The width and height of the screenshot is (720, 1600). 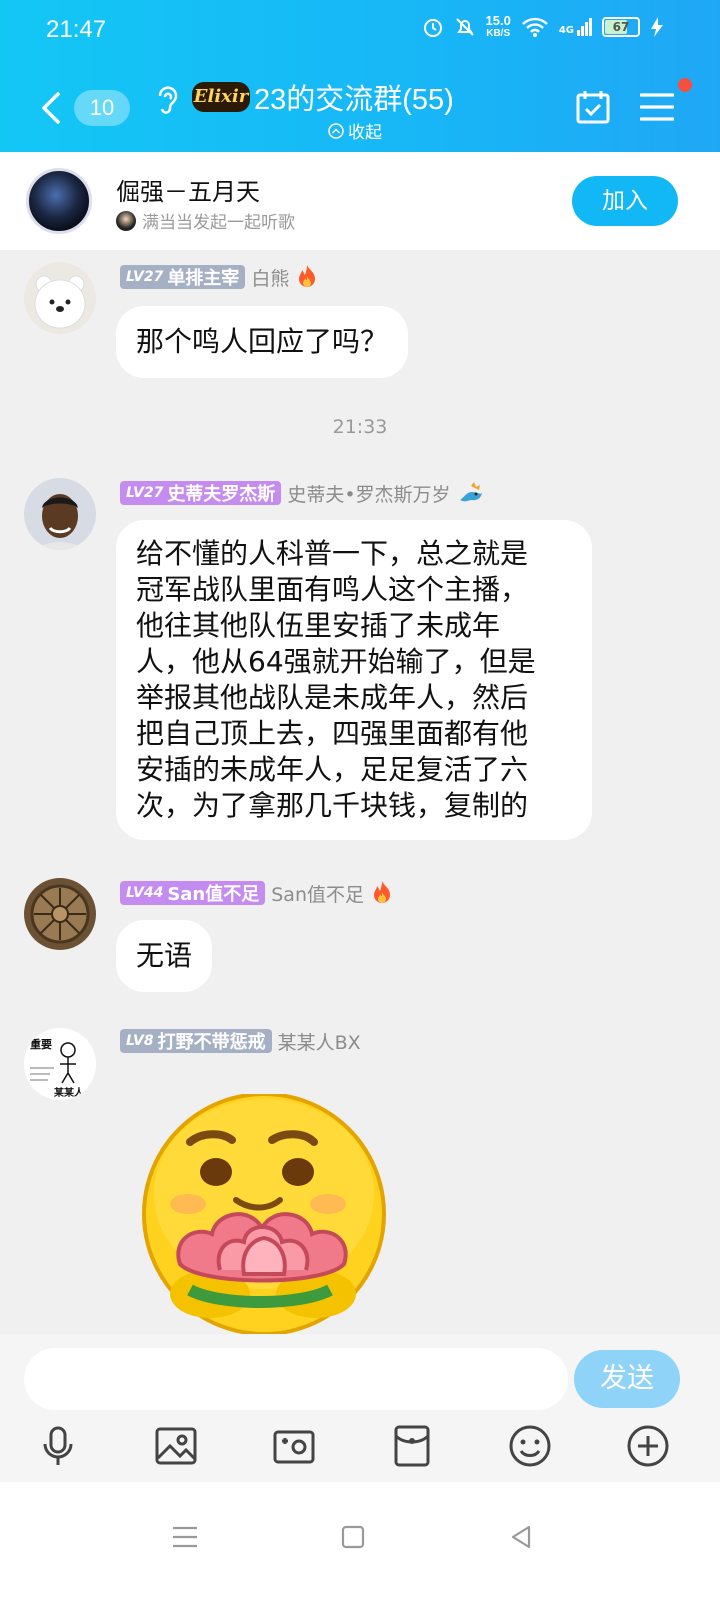 I want to click on host-avatar, so click(x=126, y=220).